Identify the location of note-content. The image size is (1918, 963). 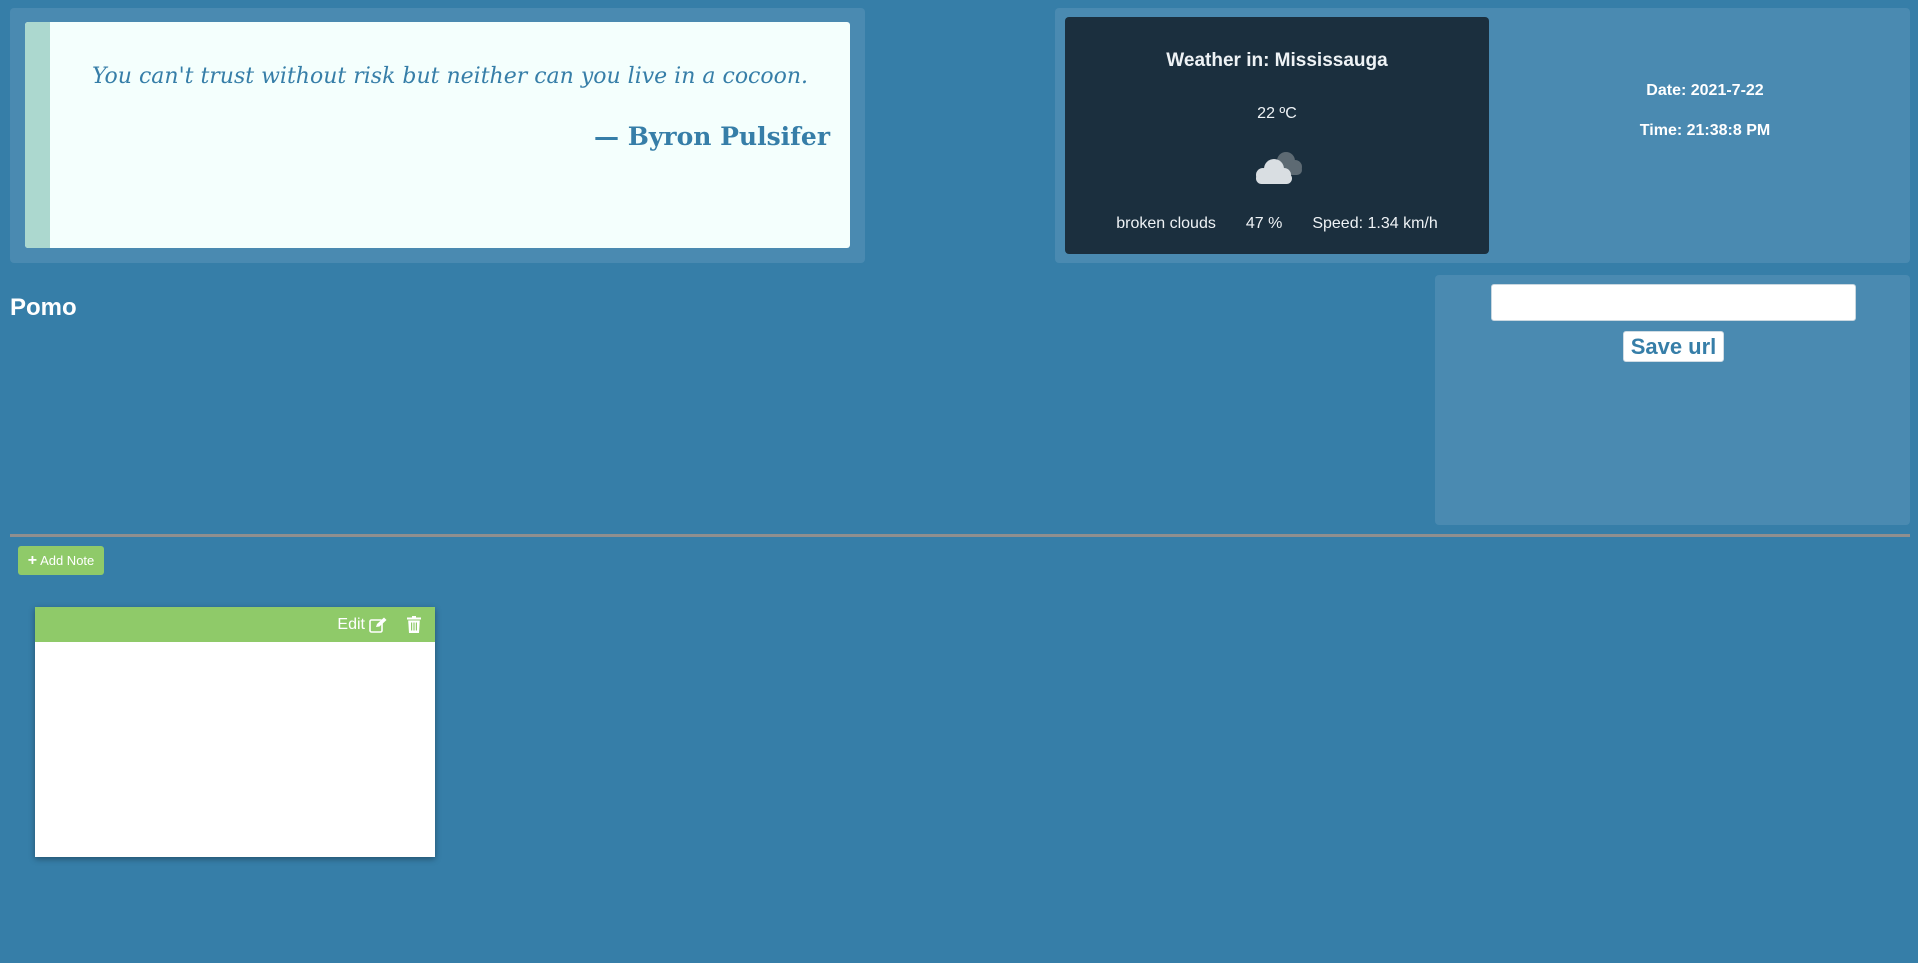
(235, 749).